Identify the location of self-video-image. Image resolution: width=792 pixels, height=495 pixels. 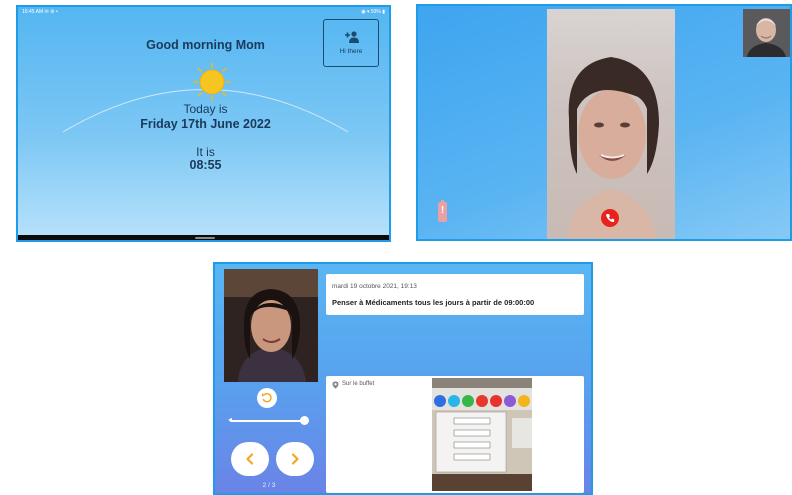
(271, 325).